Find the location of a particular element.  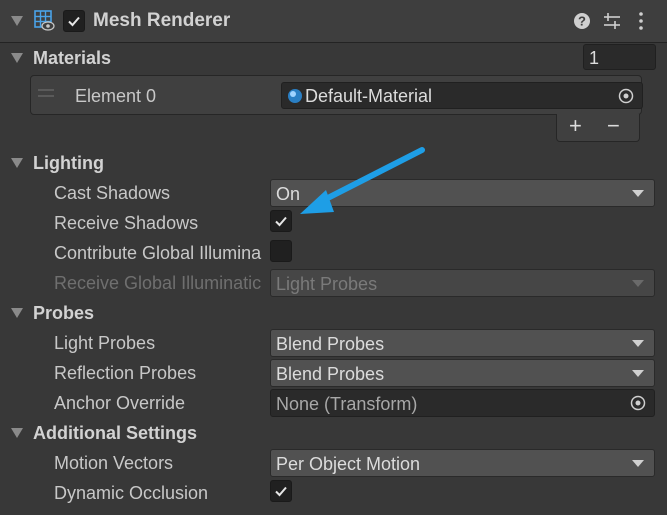

drag-handle-icon is located at coordinates (46, 90).